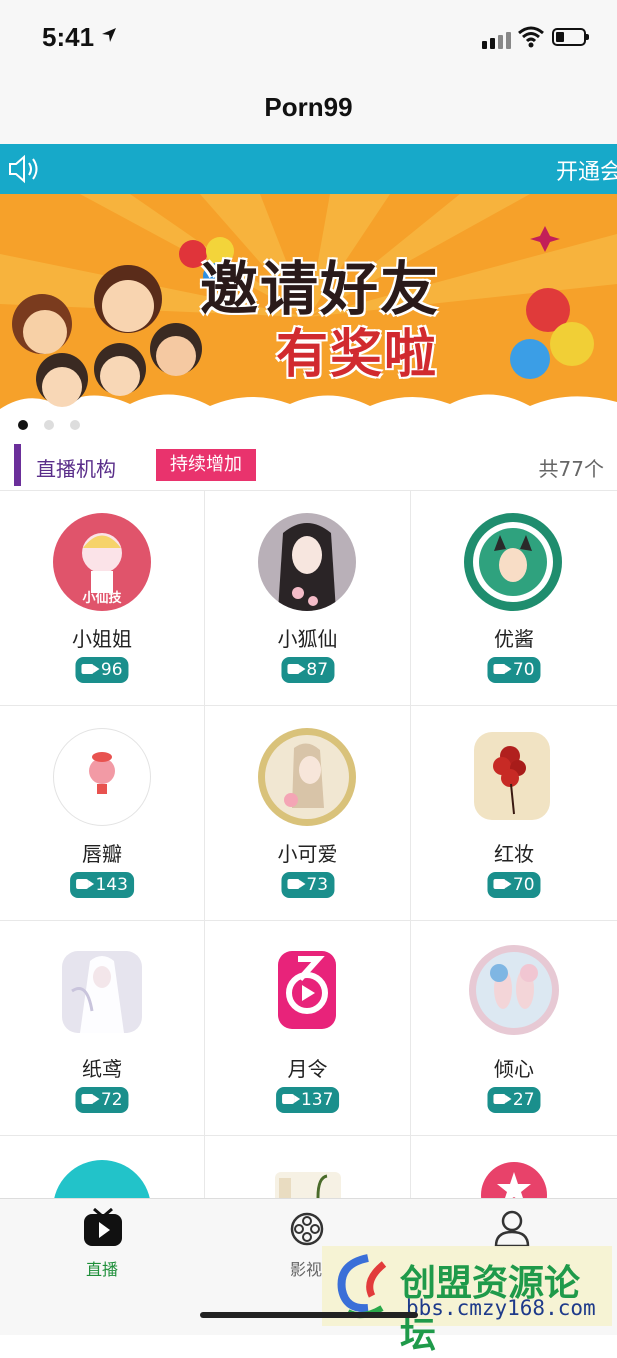 This screenshot has height=1358, width=617. I want to click on section-accent-bar, so click(17, 465).